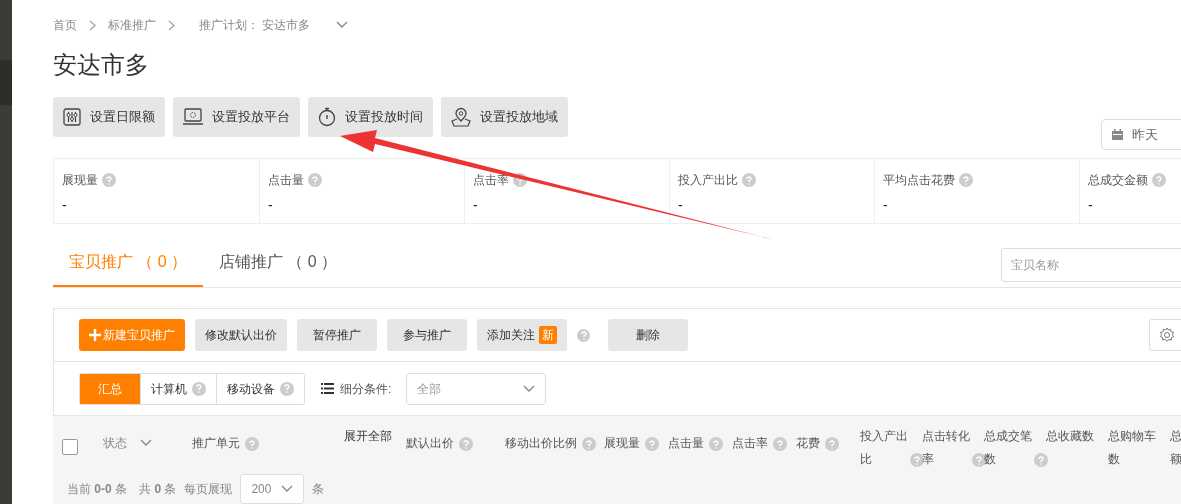  I want to click on settings-button: 设置投放平台, so click(236, 117).